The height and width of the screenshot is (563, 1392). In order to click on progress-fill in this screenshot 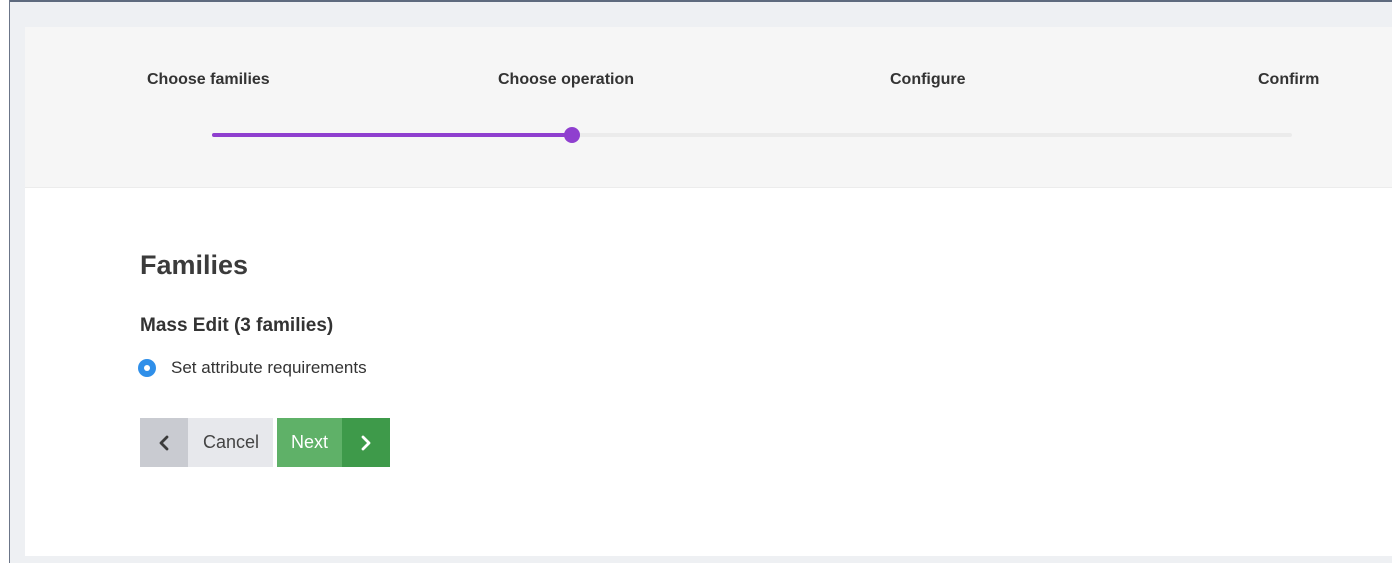, I will do `click(392, 135)`.